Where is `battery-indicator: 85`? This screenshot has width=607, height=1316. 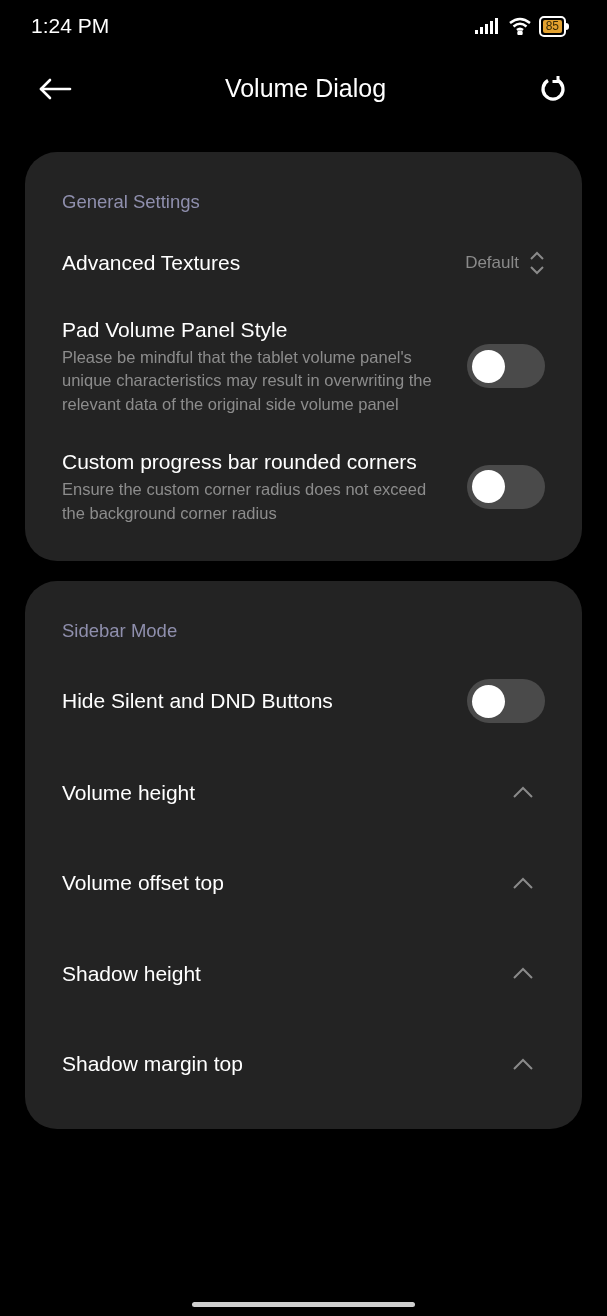
battery-indicator: 85 is located at coordinates (552, 26).